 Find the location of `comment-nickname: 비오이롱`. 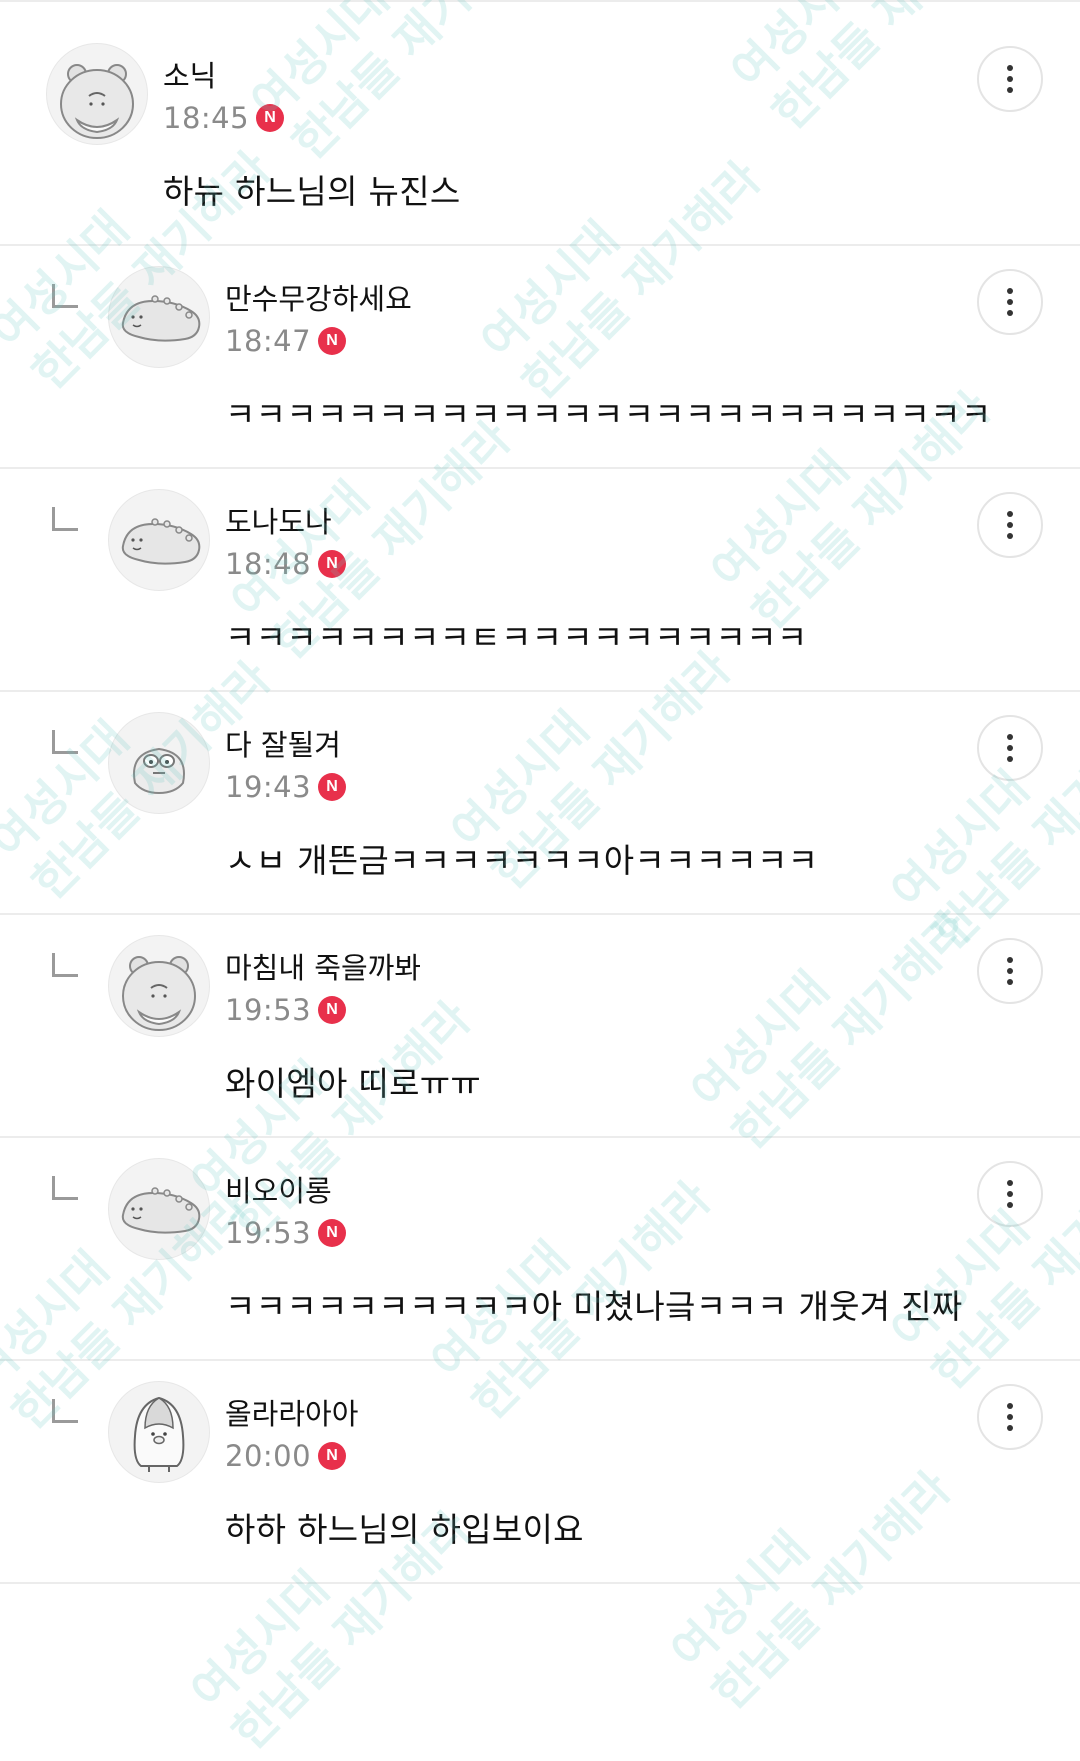

comment-nickname: 비오이롱 is located at coordinates (278, 1189).